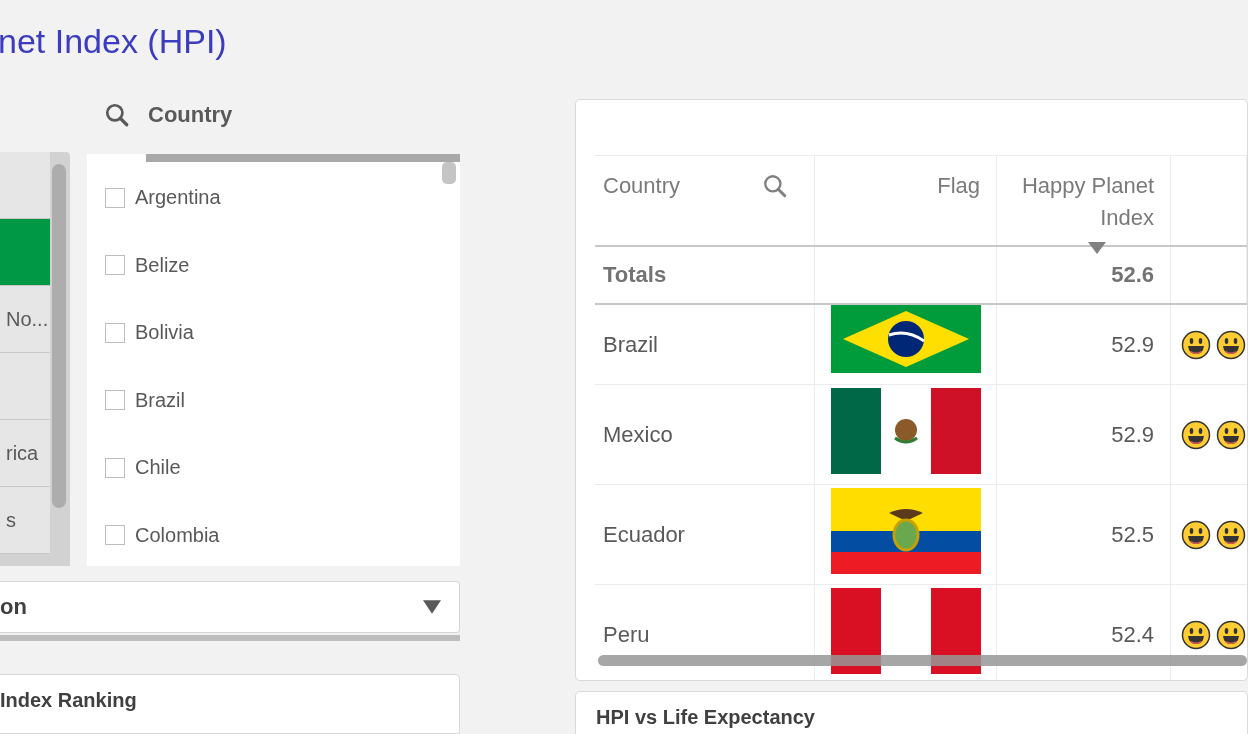  What do you see at coordinates (178, 198) in the screenshot?
I see `list-item: Argentina` at bounding box center [178, 198].